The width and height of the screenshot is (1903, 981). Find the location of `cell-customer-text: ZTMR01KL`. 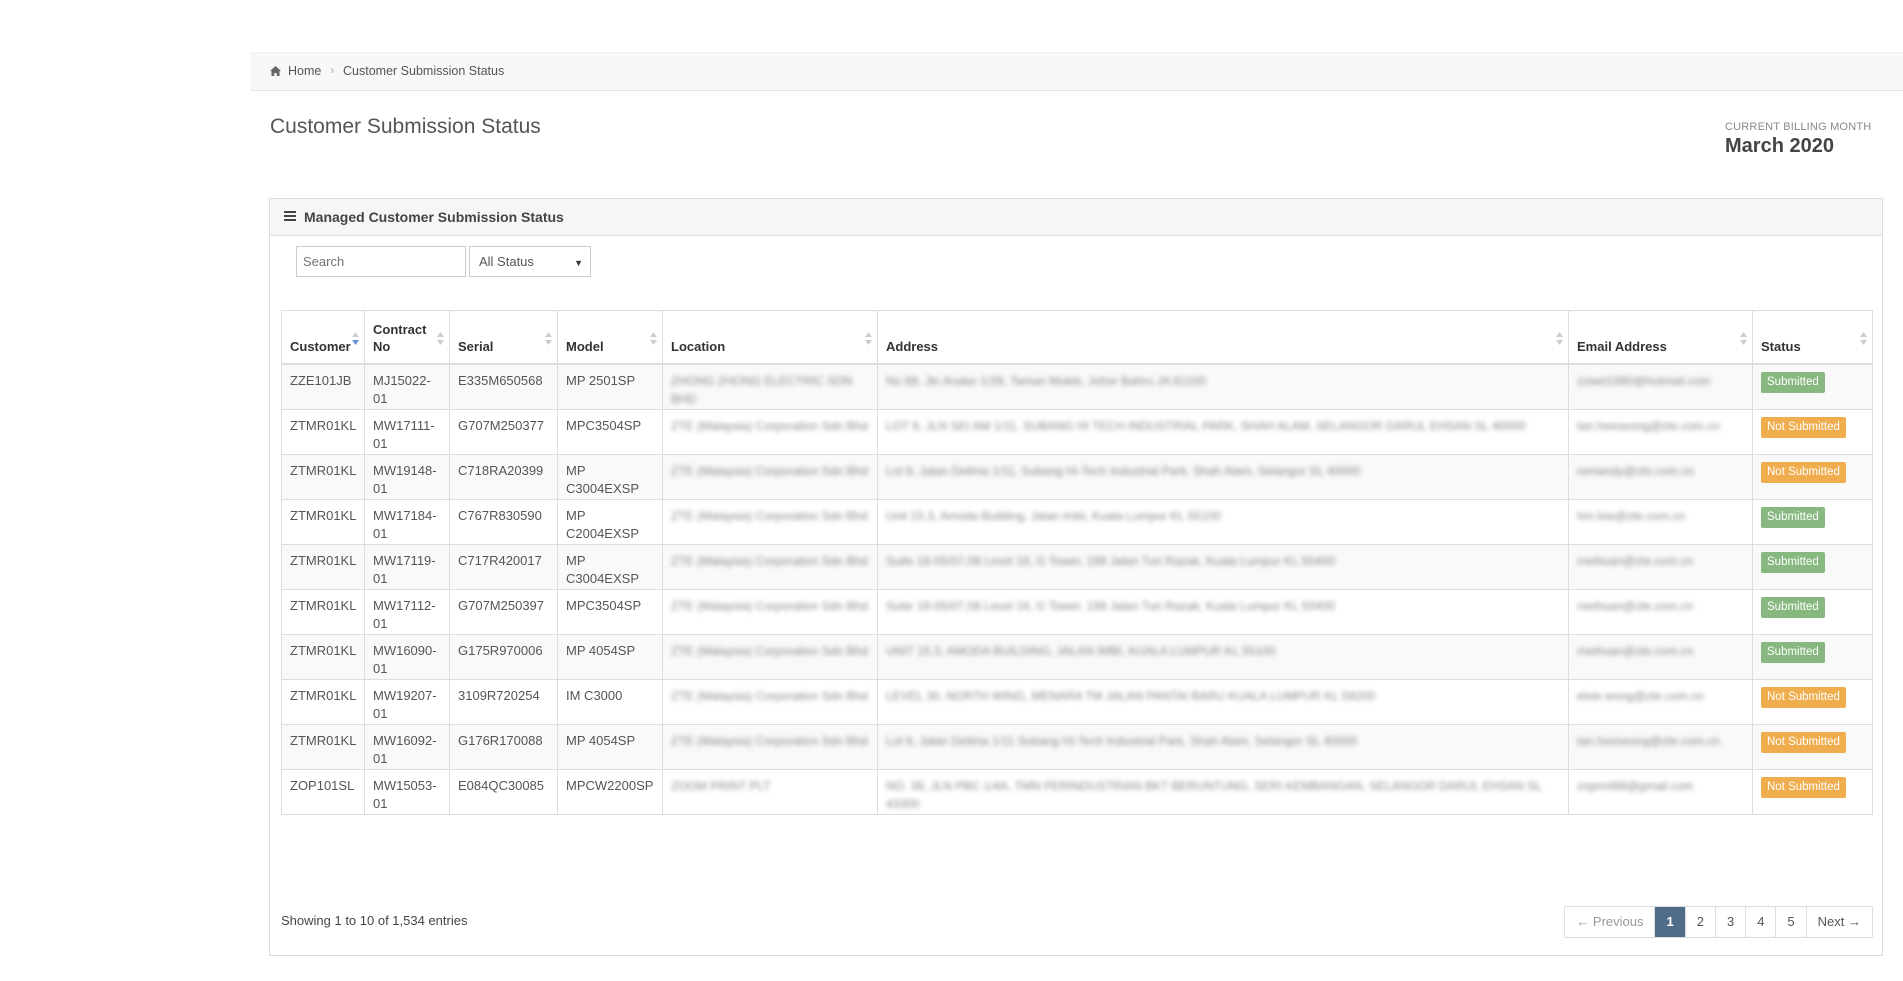

cell-customer-text: ZTMR01KL is located at coordinates (323, 470).